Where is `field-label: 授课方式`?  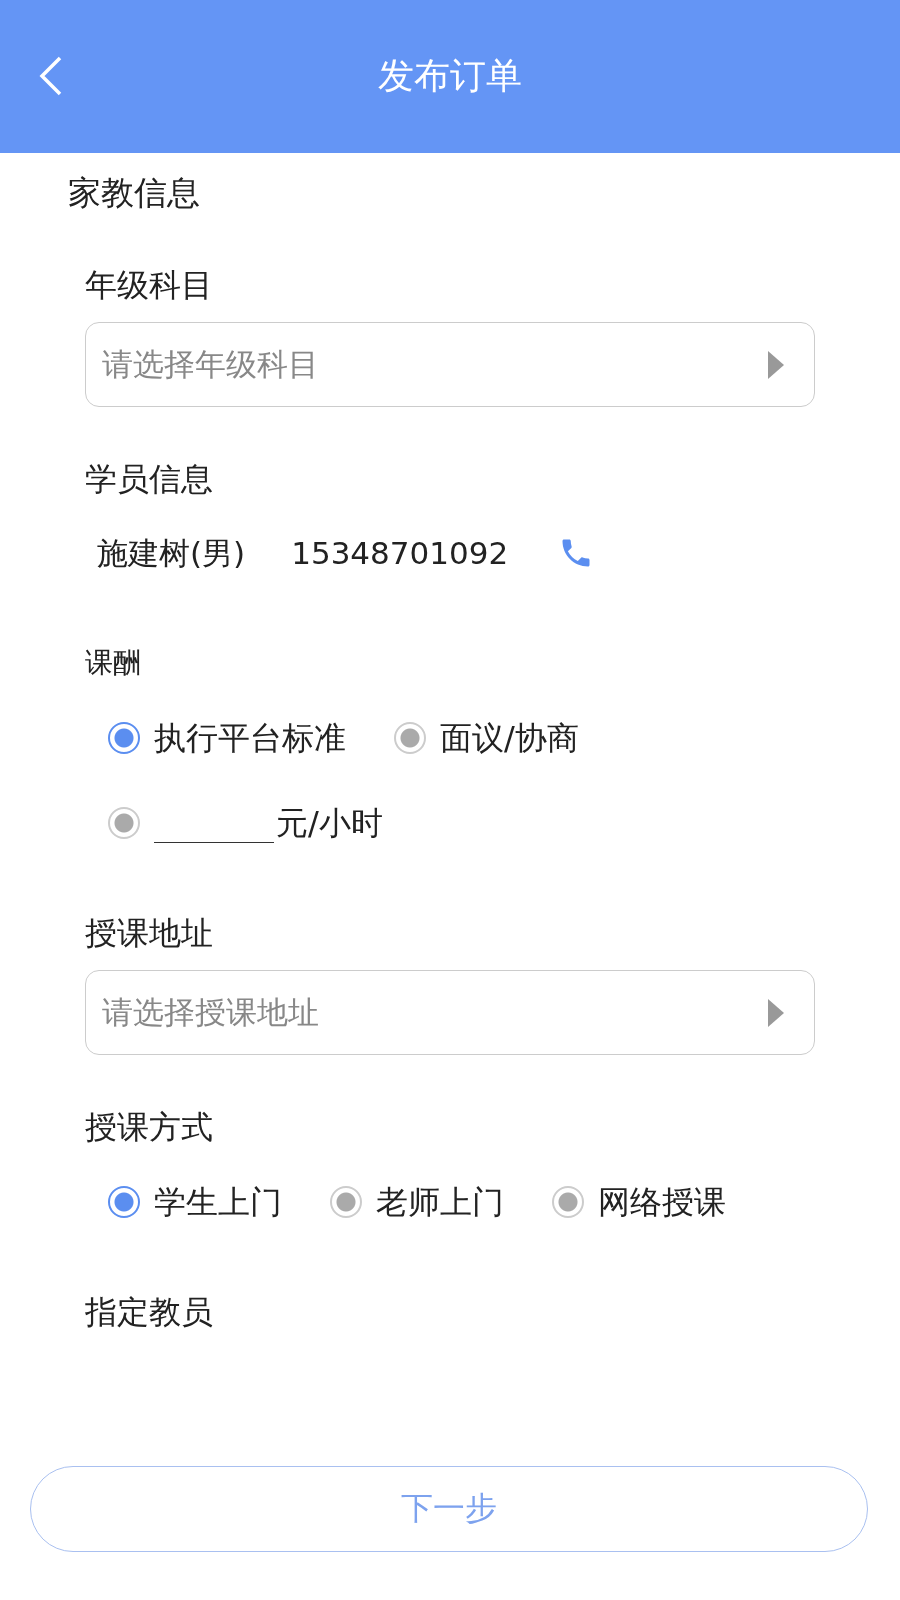
field-label: 授课方式 is located at coordinates (149, 1127).